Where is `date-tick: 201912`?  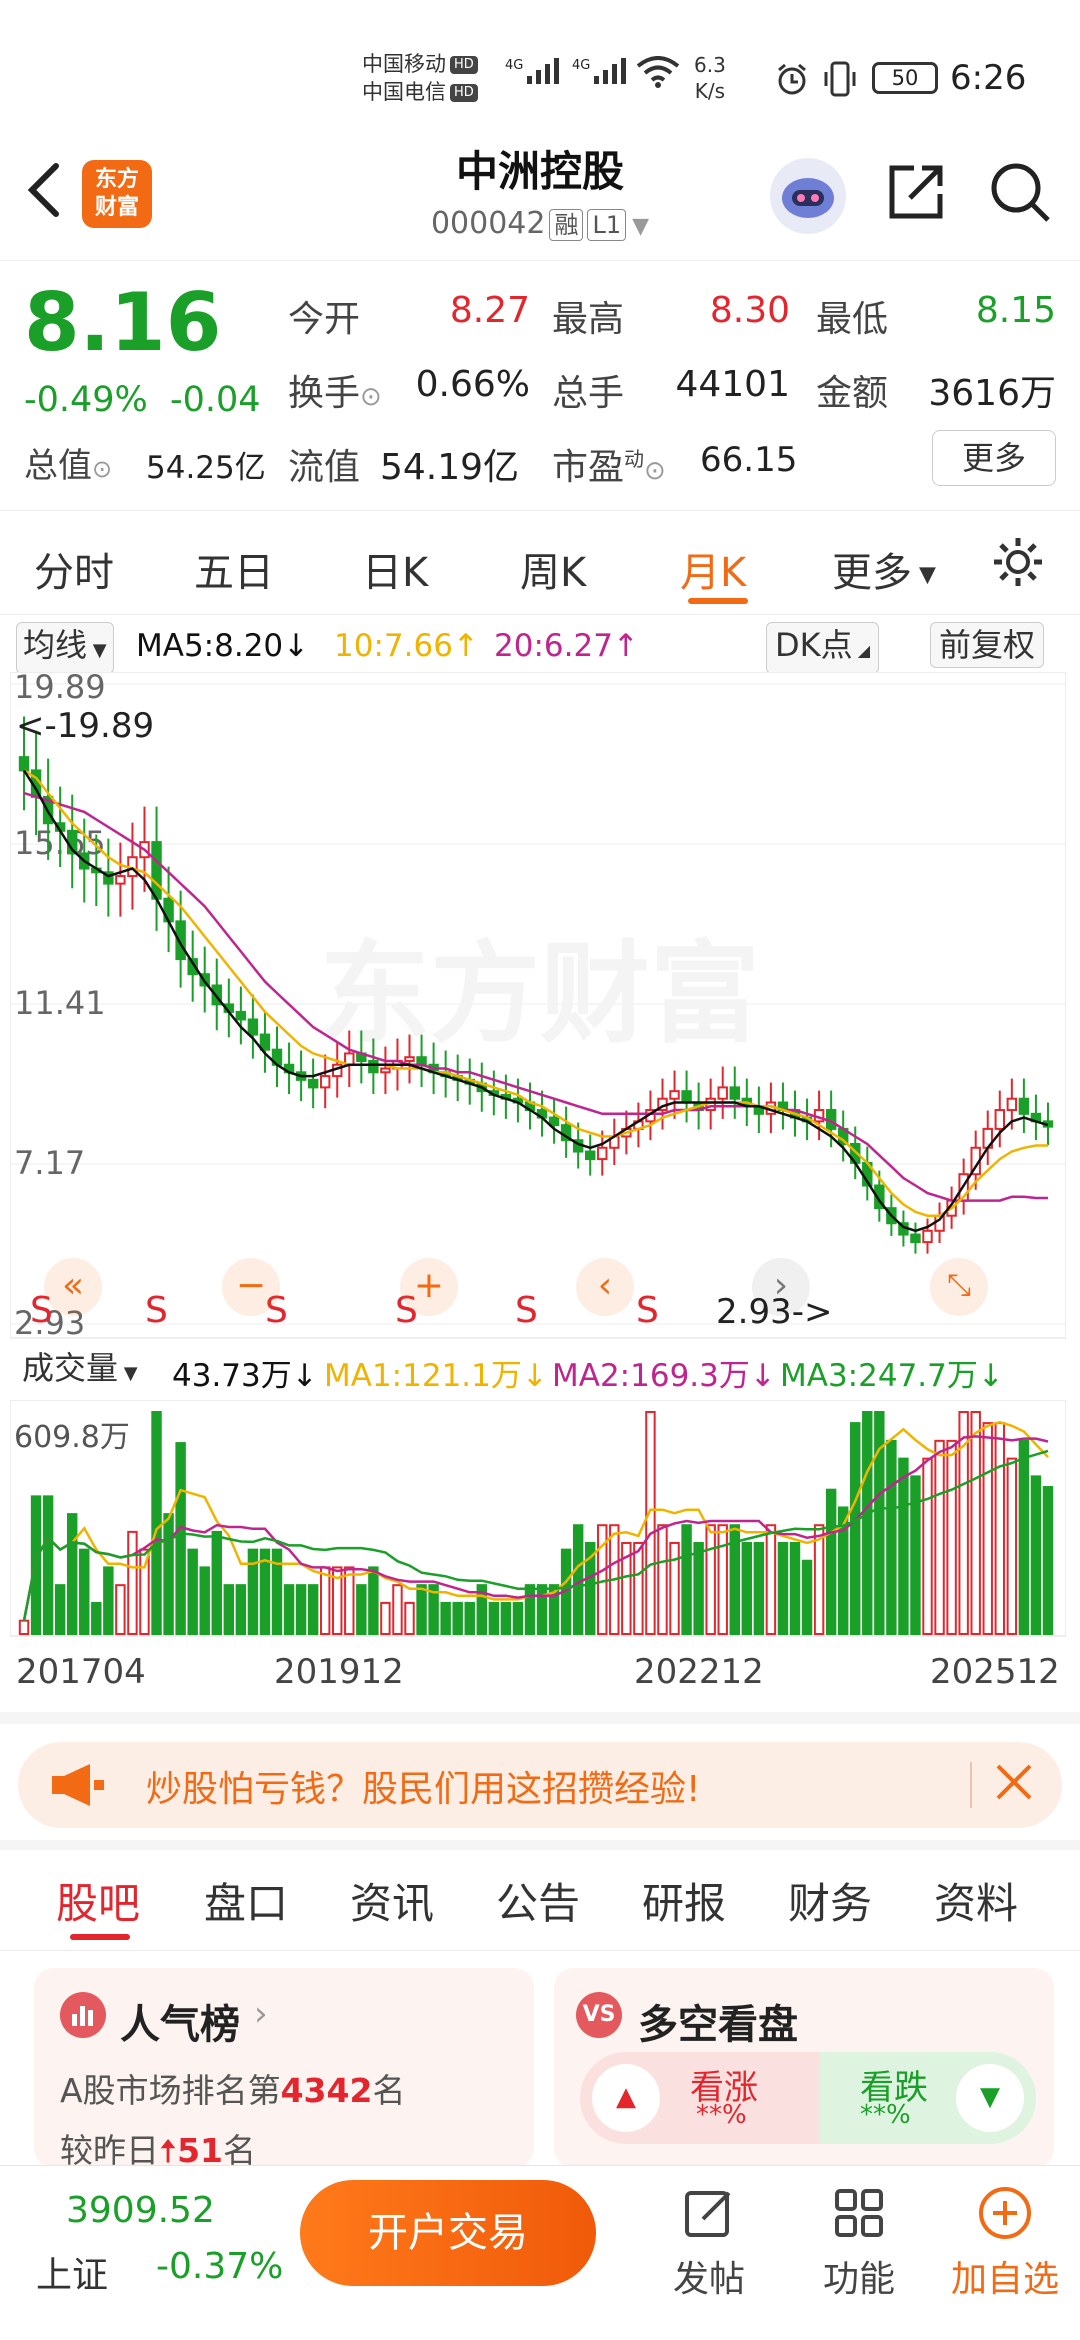 date-tick: 201912 is located at coordinates (339, 1672).